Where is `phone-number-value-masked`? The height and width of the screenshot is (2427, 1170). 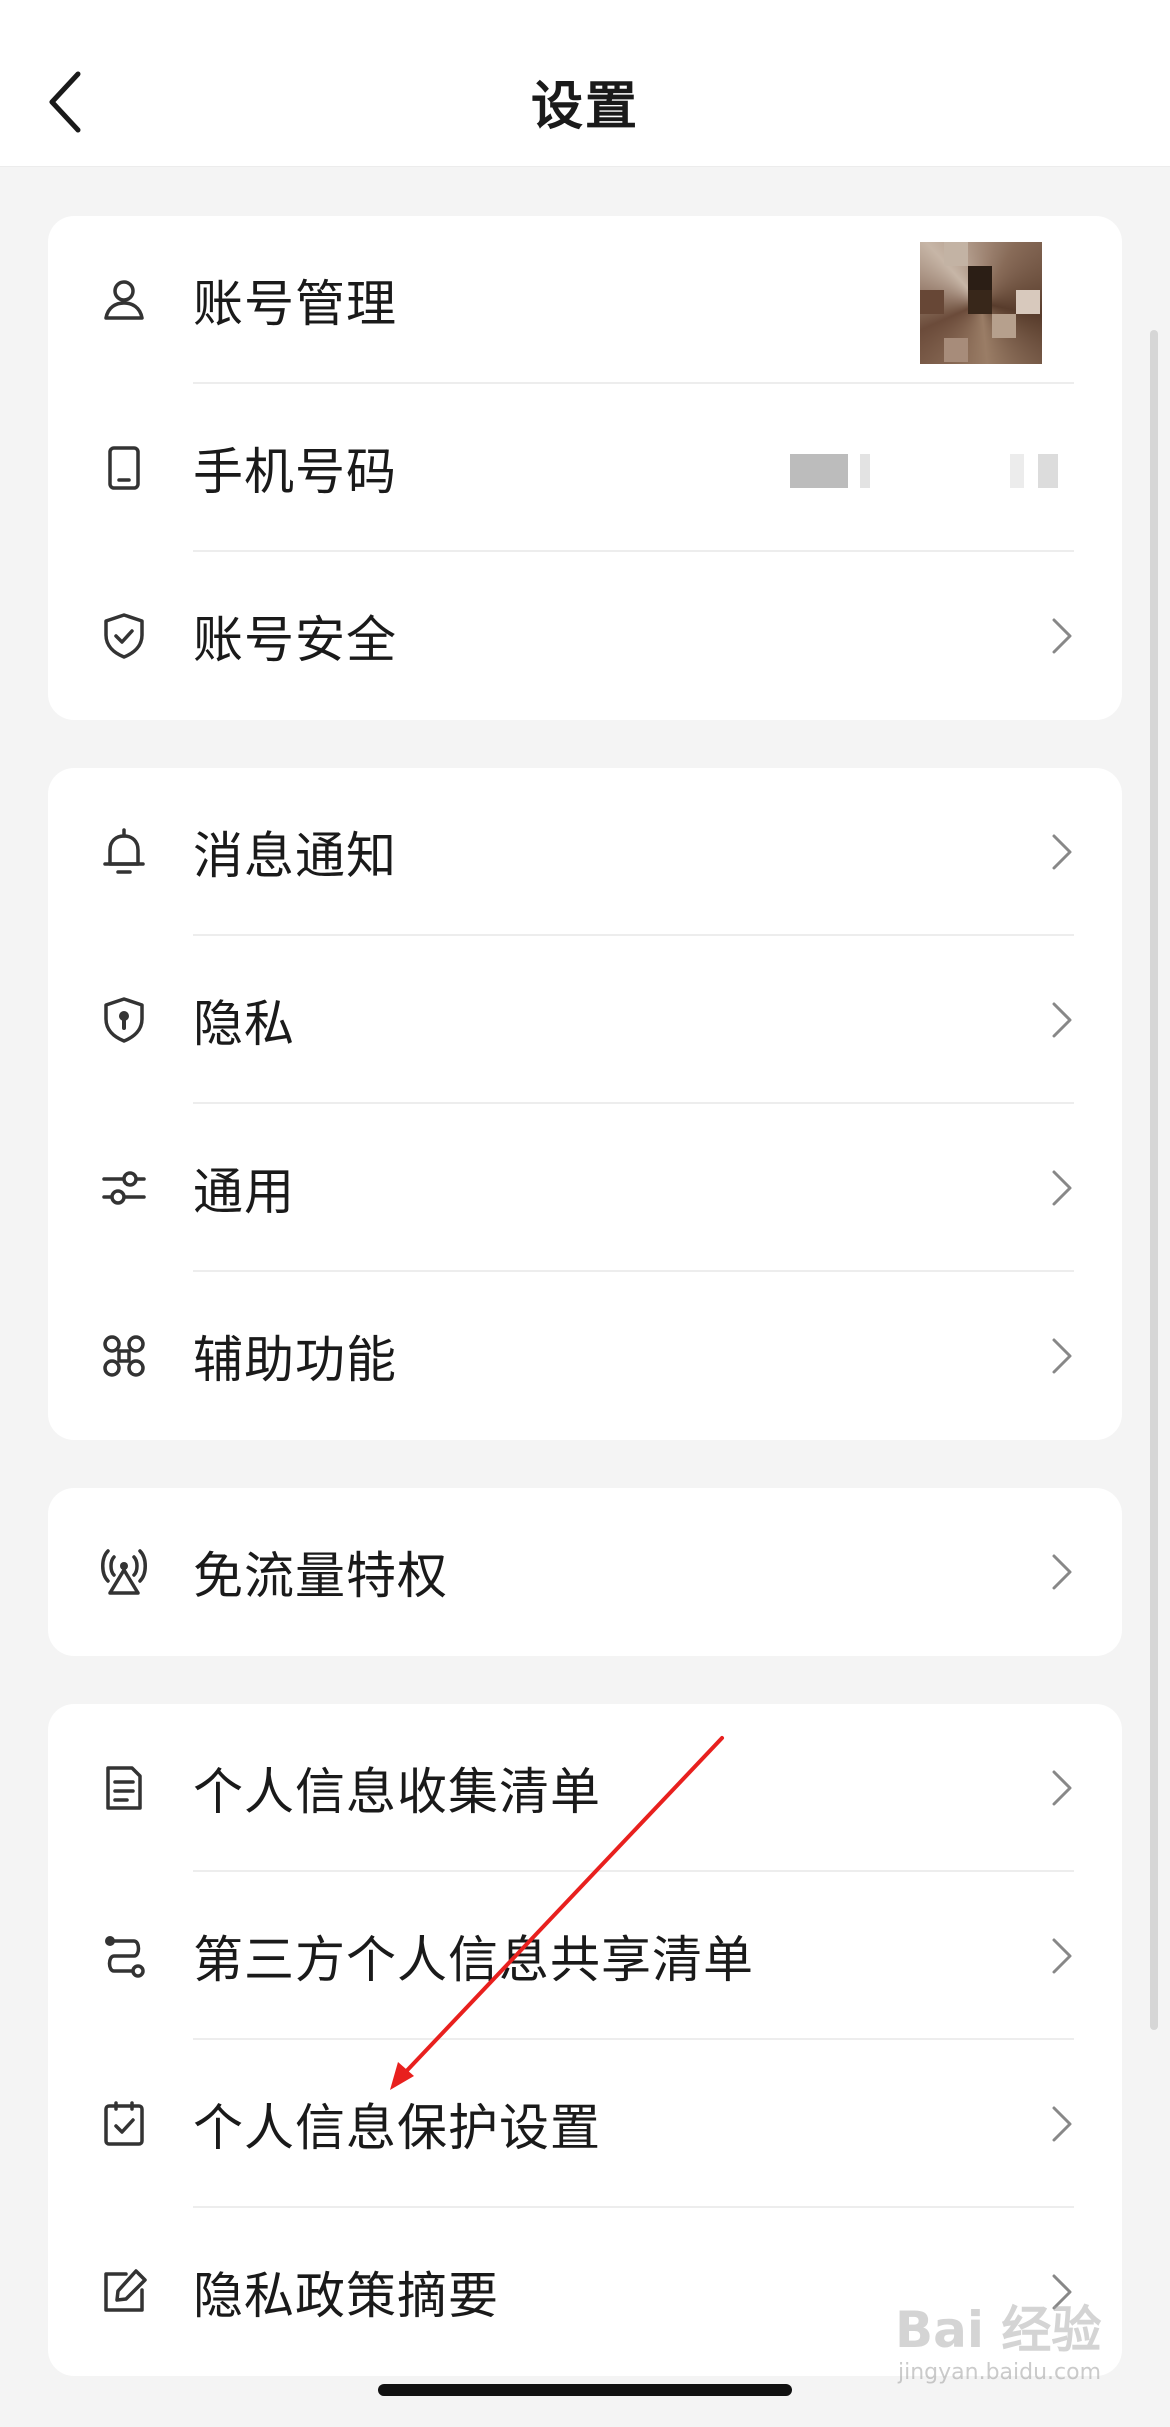
phone-number-value-masked is located at coordinates (935, 471).